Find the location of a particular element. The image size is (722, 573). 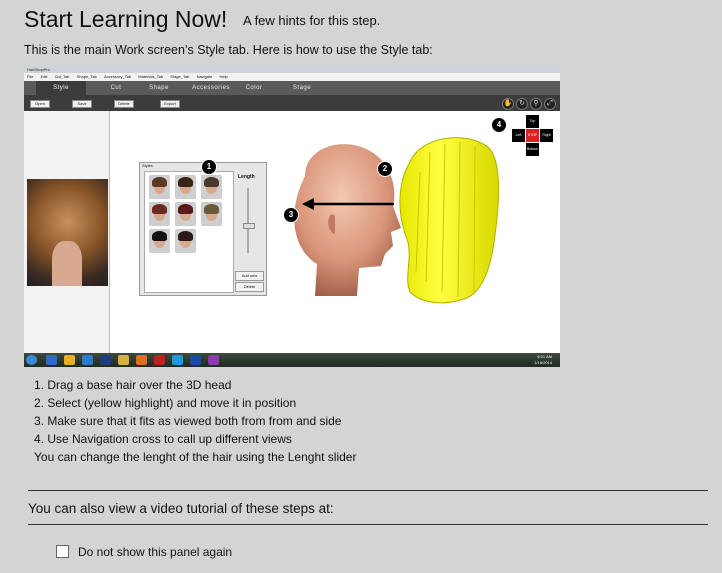

drag-arrow is located at coordinates (348, 204).